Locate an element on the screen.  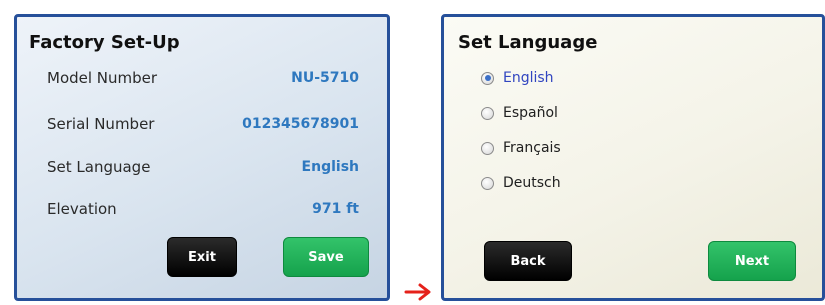
language-option-espanol: Español is located at coordinates (519, 113).